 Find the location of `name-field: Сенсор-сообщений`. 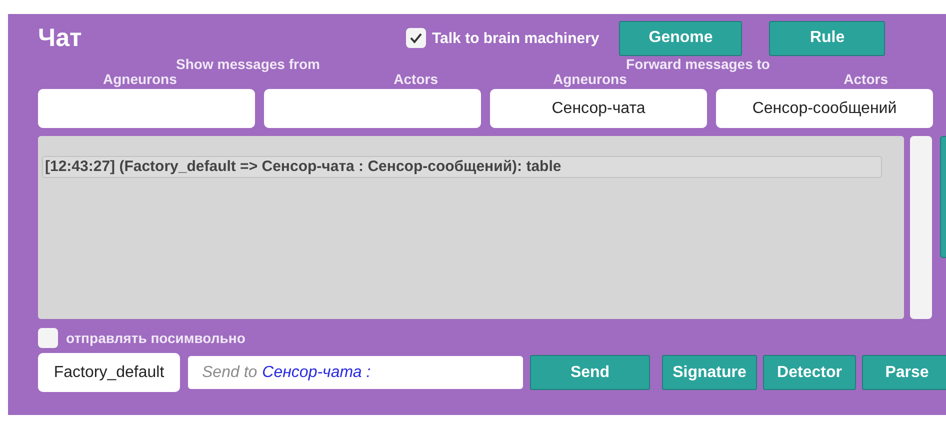

name-field: Сенсор-сообщений is located at coordinates (824, 108).